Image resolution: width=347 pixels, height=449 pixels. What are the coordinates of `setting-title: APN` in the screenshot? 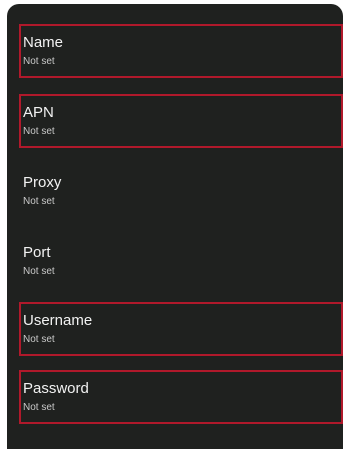 It's located at (38, 112).